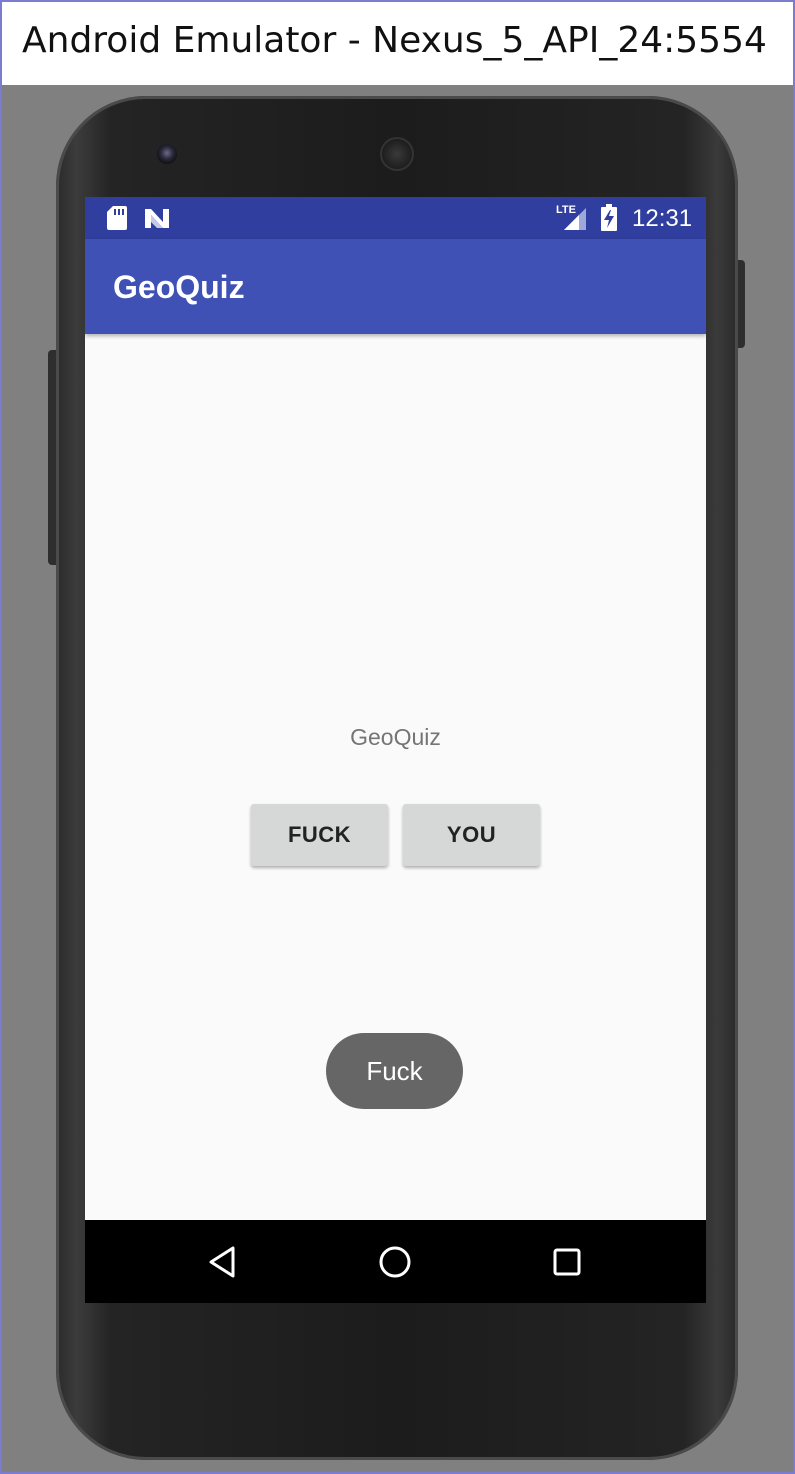  Describe the element at coordinates (567, 1262) in the screenshot. I see `recents-icon` at that location.